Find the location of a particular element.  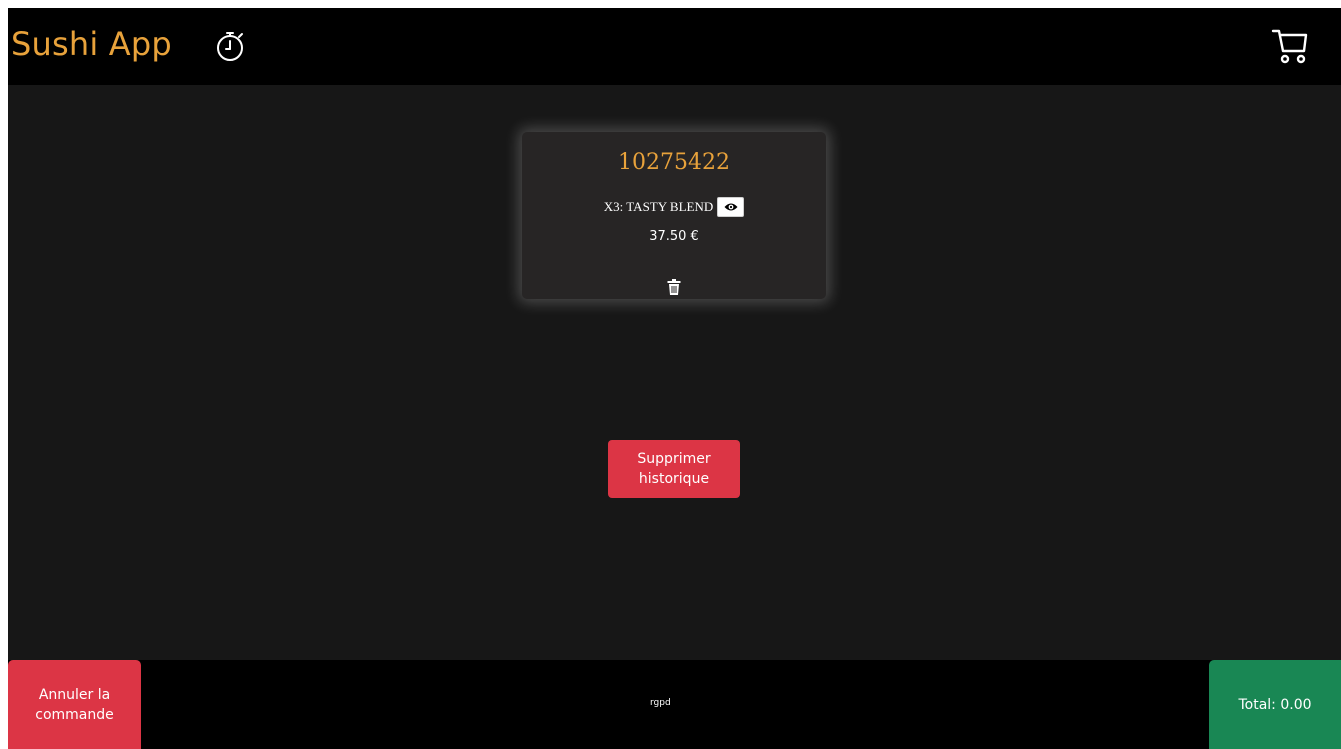

order-total: Total: 0.00 is located at coordinates (1275, 704).